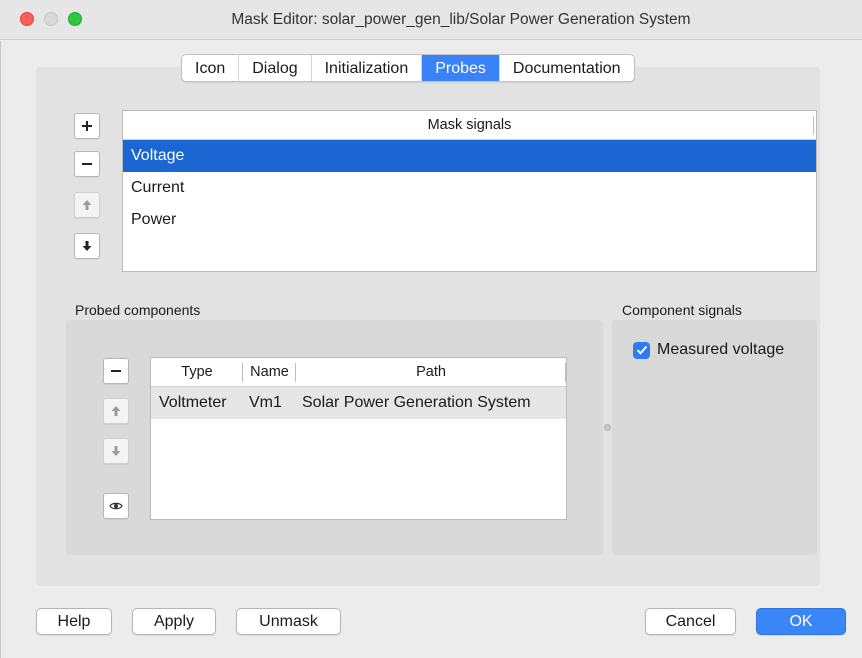  Describe the element at coordinates (416, 402) in the screenshot. I see `cell-path: Solar Power Generation System` at that location.